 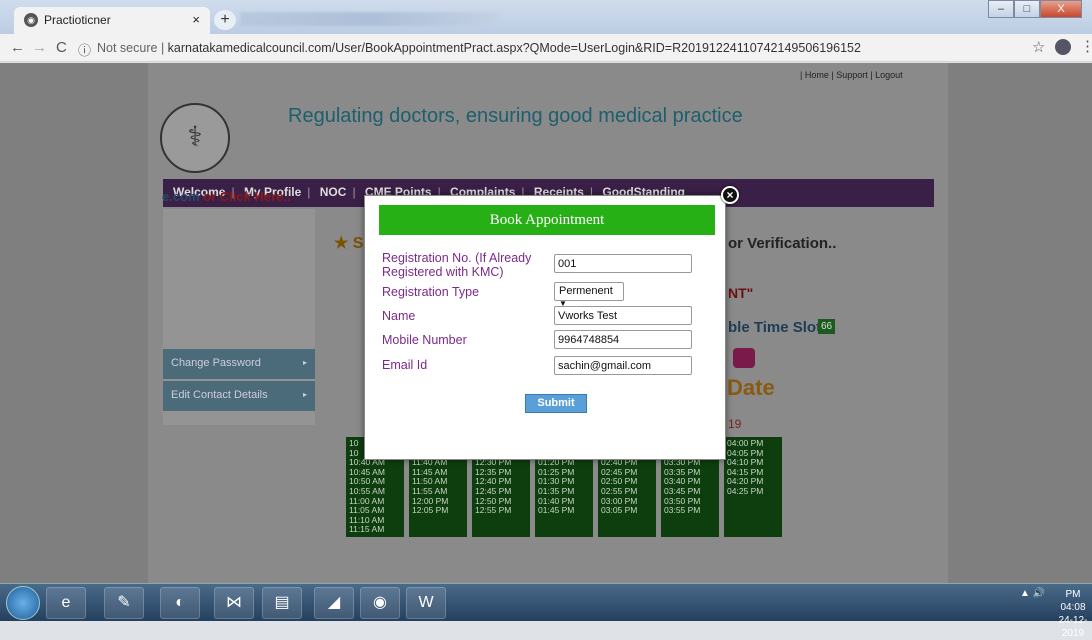 What do you see at coordinates (735, 424) in the screenshot?
I see `year-fragment: 19` at bounding box center [735, 424].